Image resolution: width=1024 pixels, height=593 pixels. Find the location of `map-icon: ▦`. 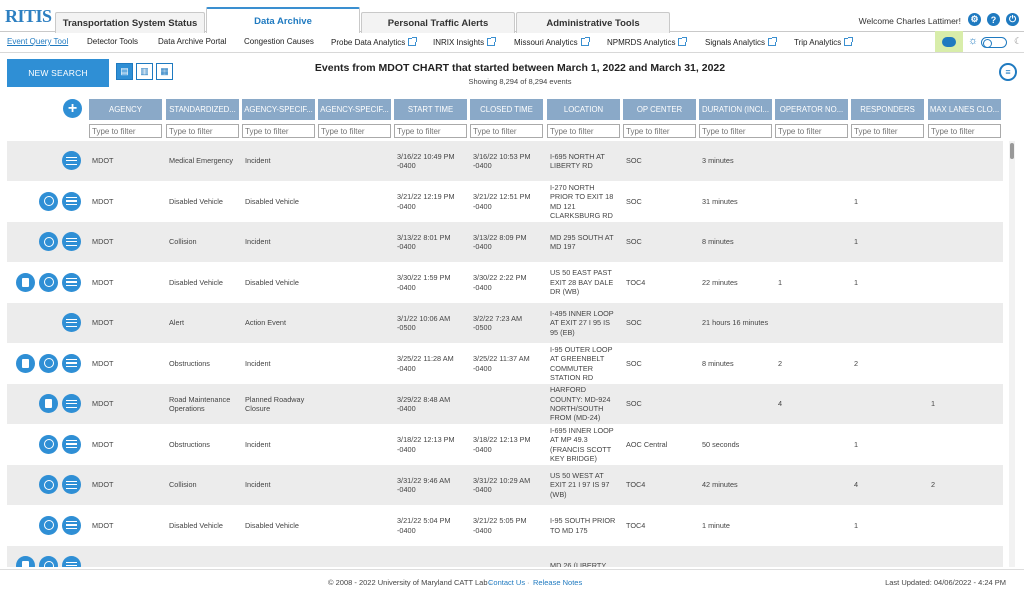

map-icon: ▦ is located at coordinates (164, 71).